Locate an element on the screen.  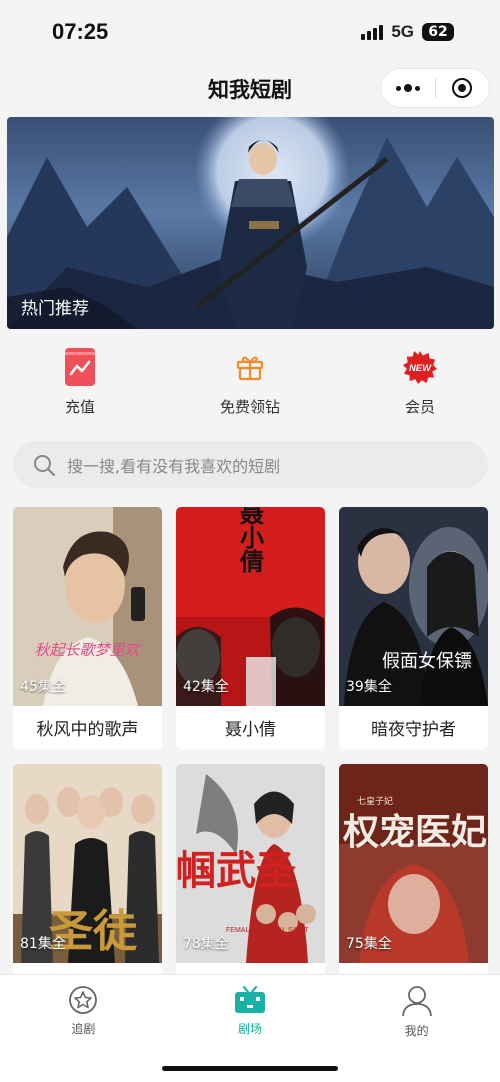
free-diamonds-label: 免费领钻 is located at coordinates (249, 407).